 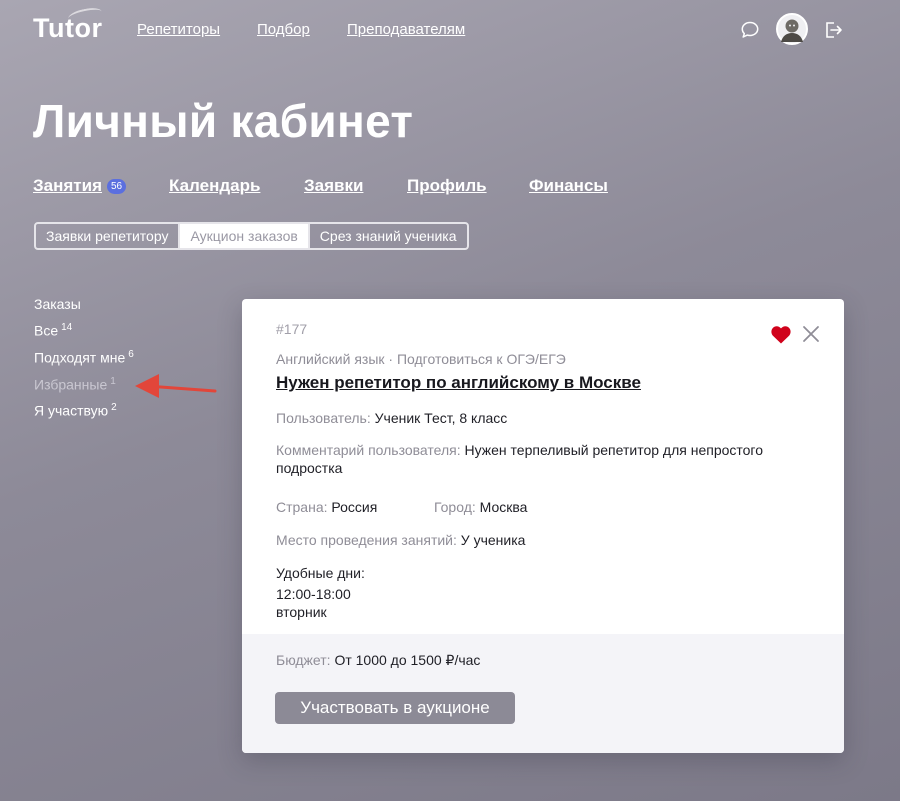 What do you see at coordinates (303, 660) in the screenshot?
I see `budget-label: Бюджет:` at bounding box center [303, 660].